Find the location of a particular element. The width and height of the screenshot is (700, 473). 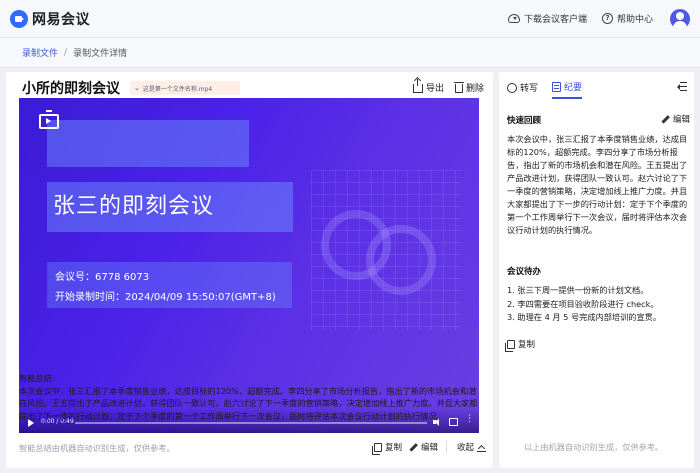

video-highlight-box is located at coordinates (148, 143).